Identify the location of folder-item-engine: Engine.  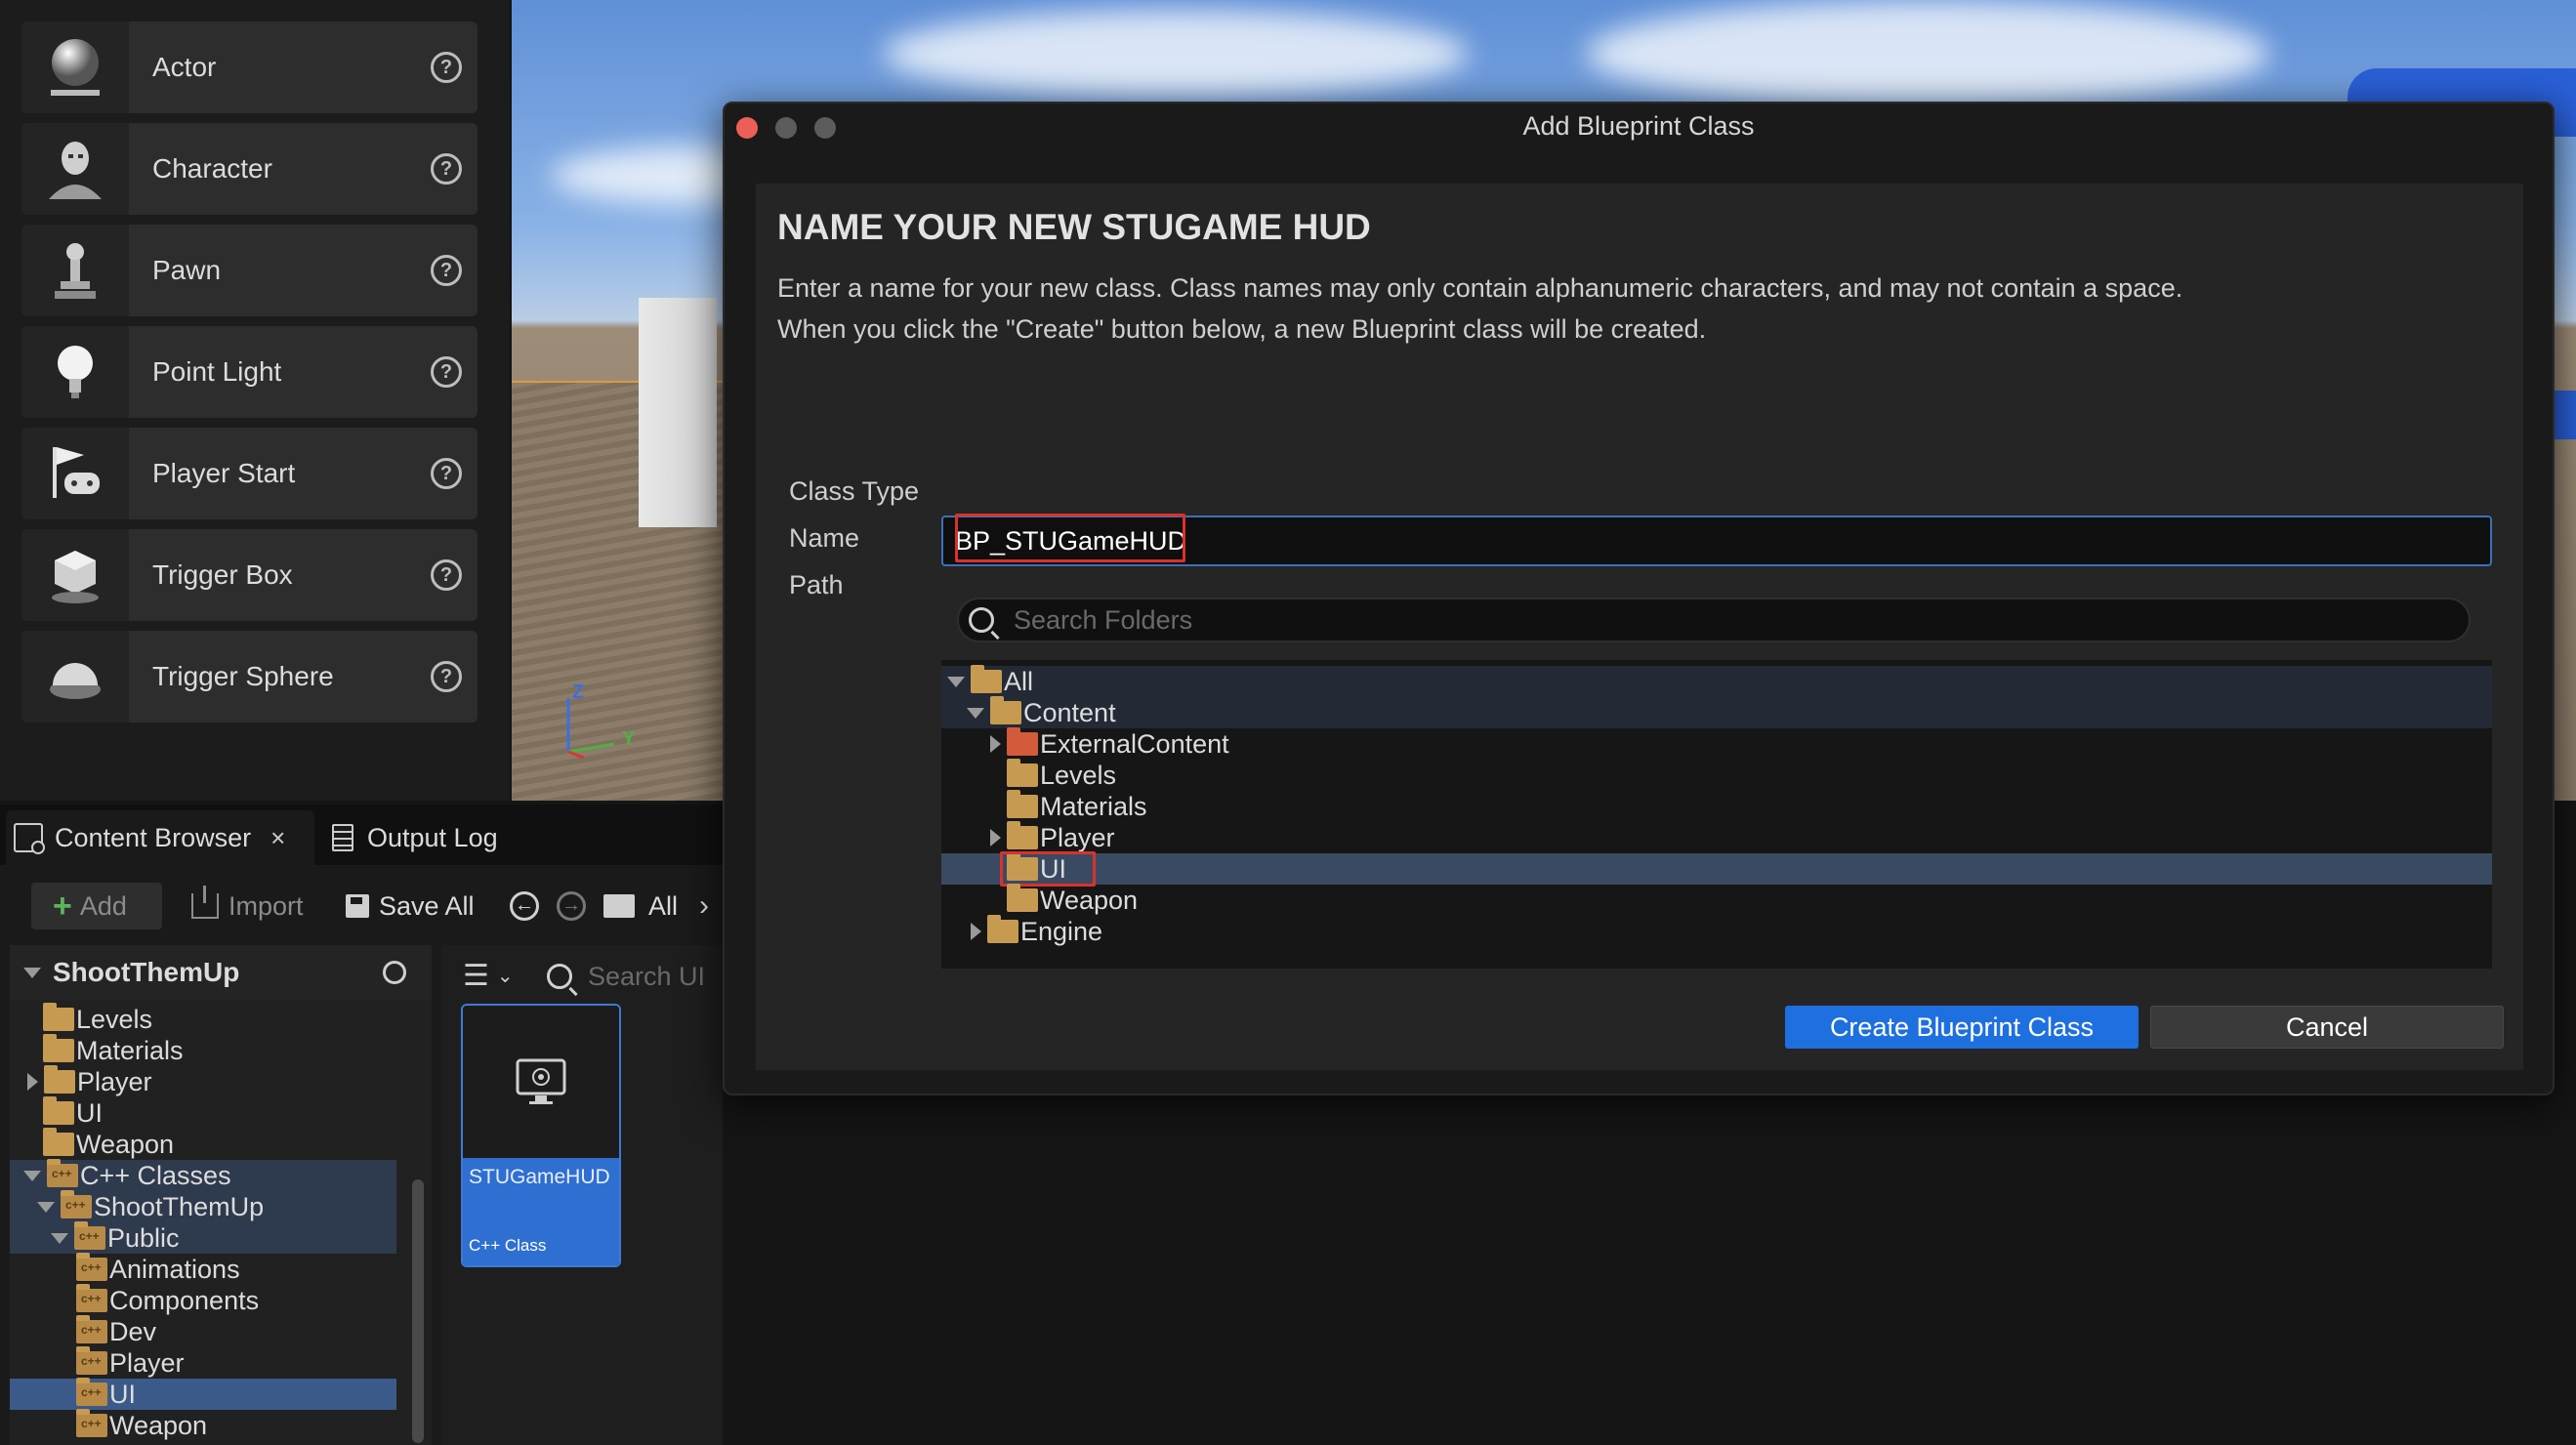
(1716, 931).